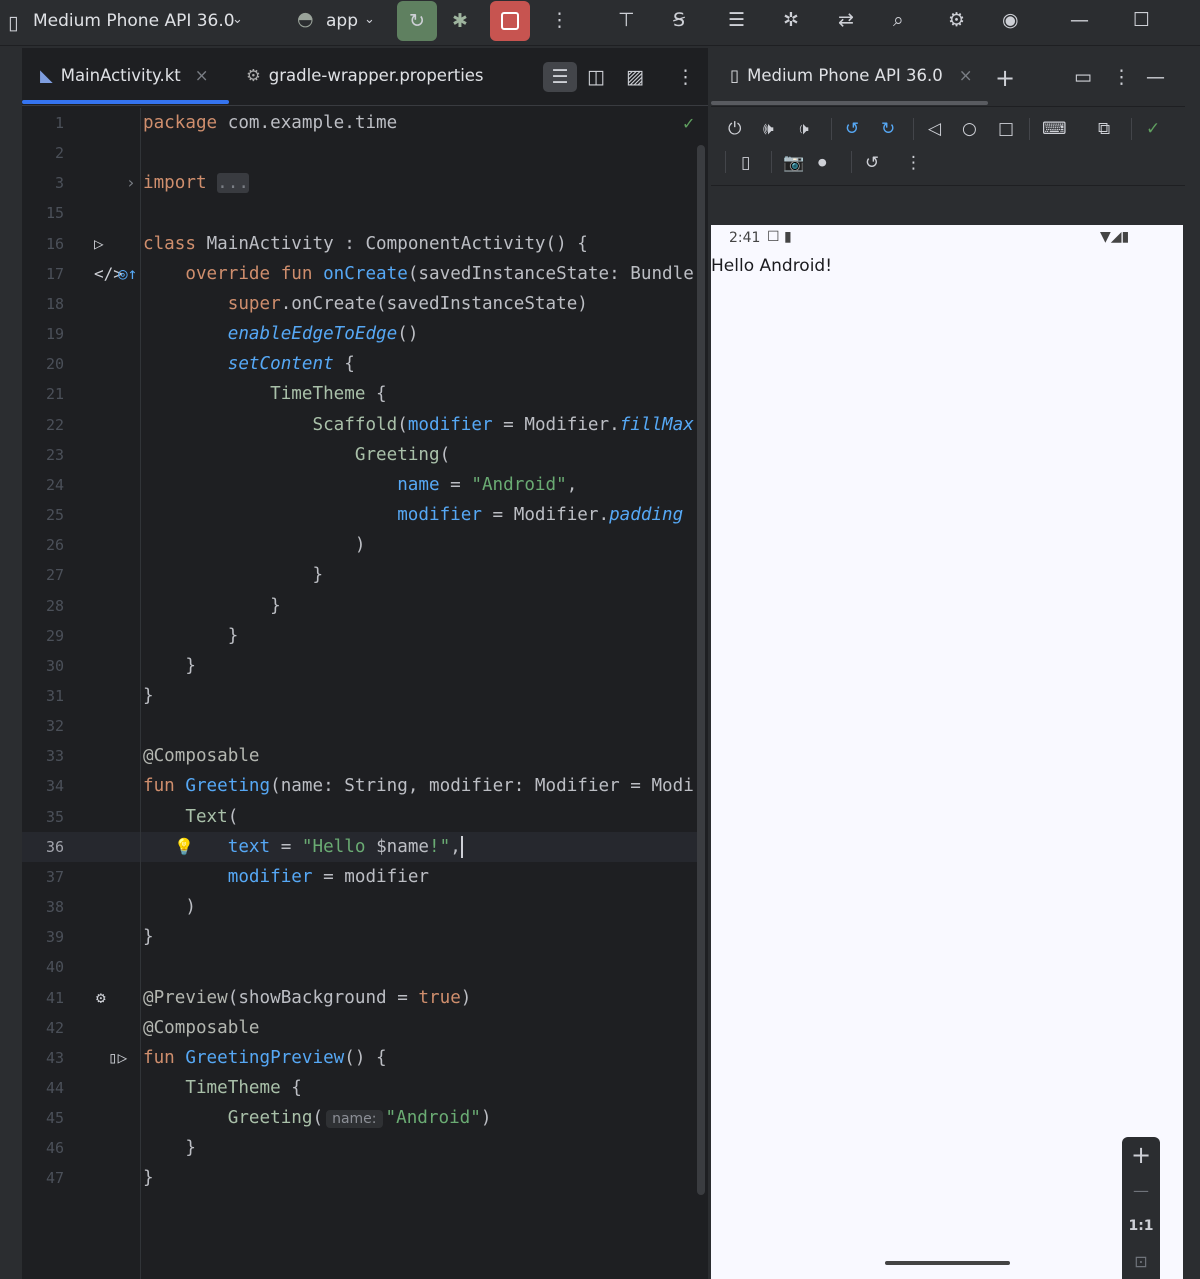 The image size is (1200, 1279). I want to click on device-settings-icon: ▯, so click(745, 163).